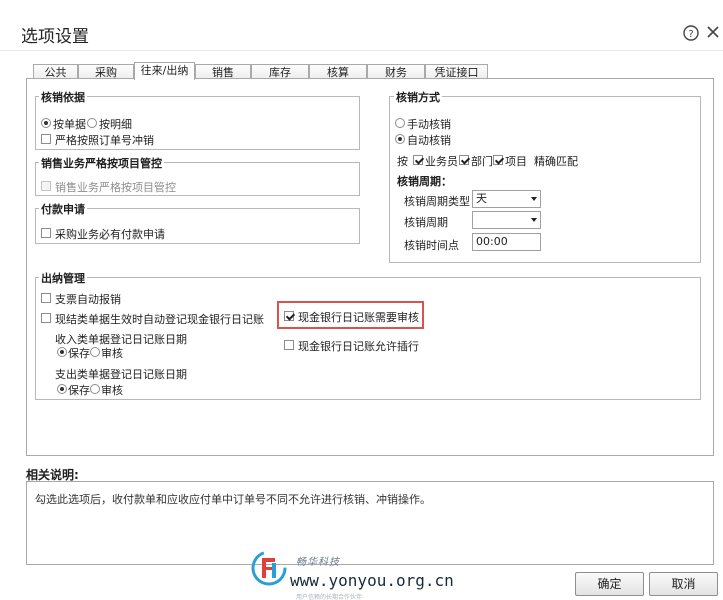 The image size is (723, 600). What do you see at coordinates (46, 318) in the screenshot?
I see `auto-register-journal-checkbox` at bounding box center [46, 318].